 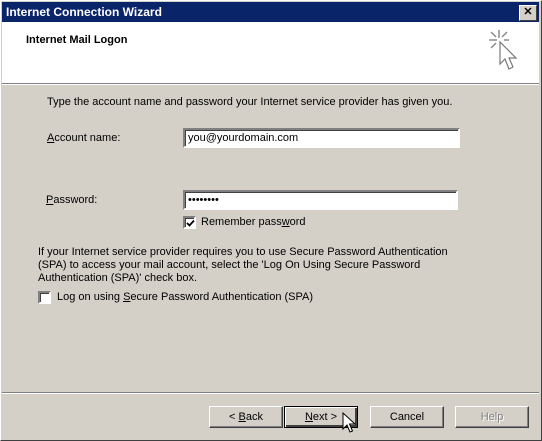 I want to click on cancel-button: Cancel, so click(x=407, y=417).